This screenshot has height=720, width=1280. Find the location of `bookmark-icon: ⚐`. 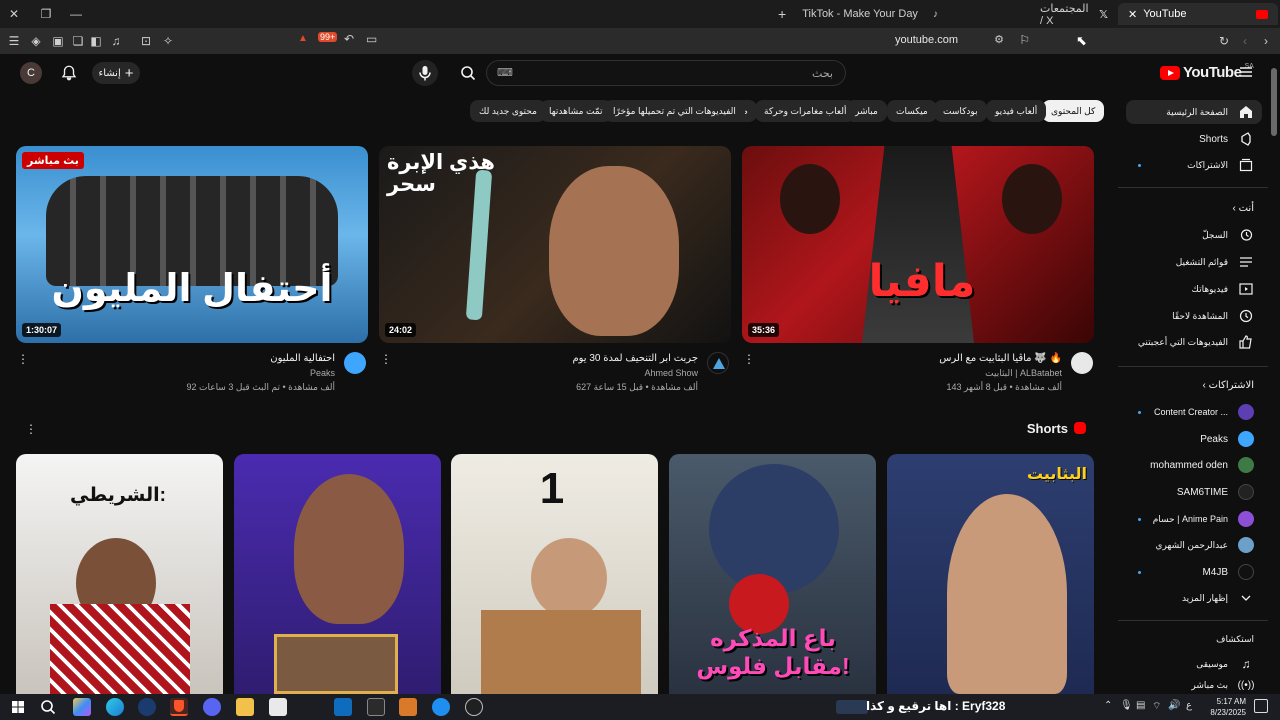

bookmark-icon: ⚐ is located at coordinates (1024, 40).